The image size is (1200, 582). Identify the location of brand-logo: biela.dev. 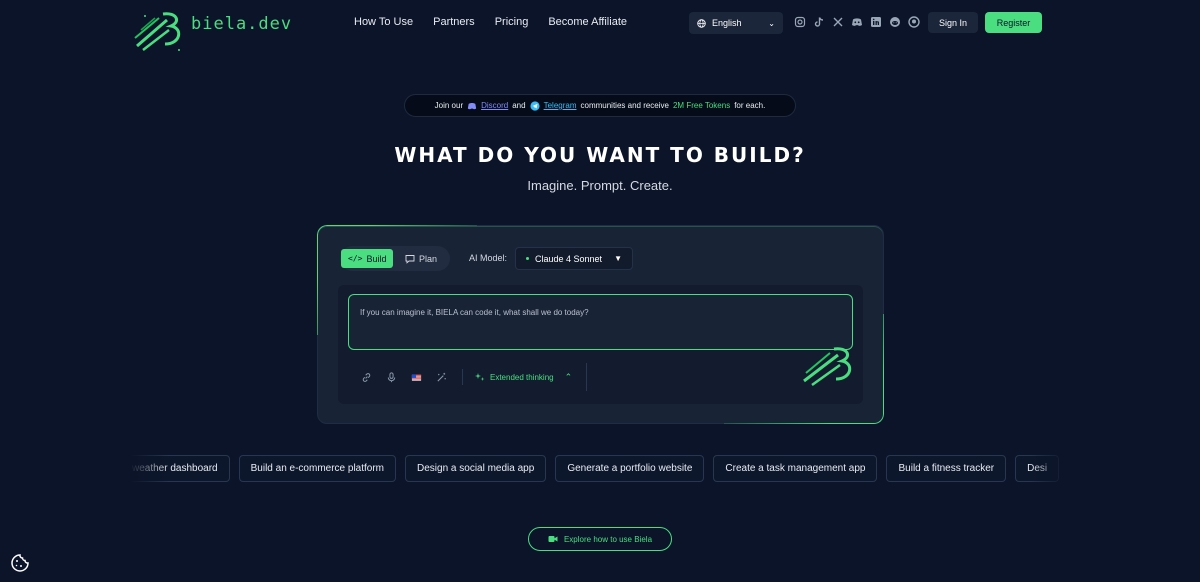
(212, 32).